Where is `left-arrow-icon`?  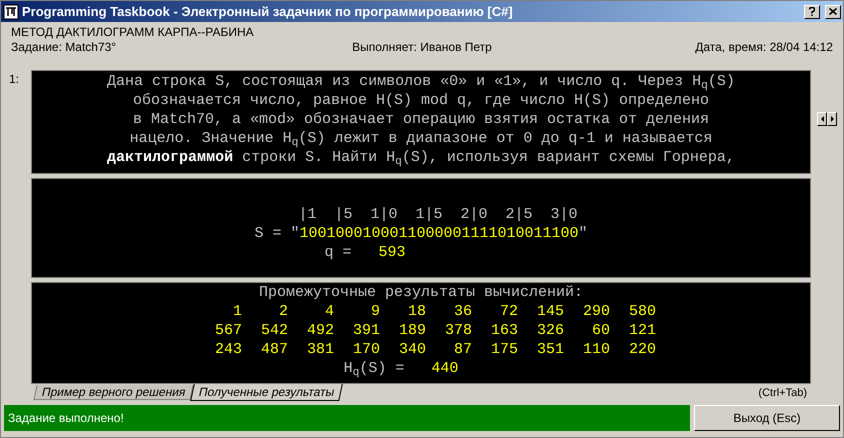
left-arrow-icon is located at coordinates (822, 119).